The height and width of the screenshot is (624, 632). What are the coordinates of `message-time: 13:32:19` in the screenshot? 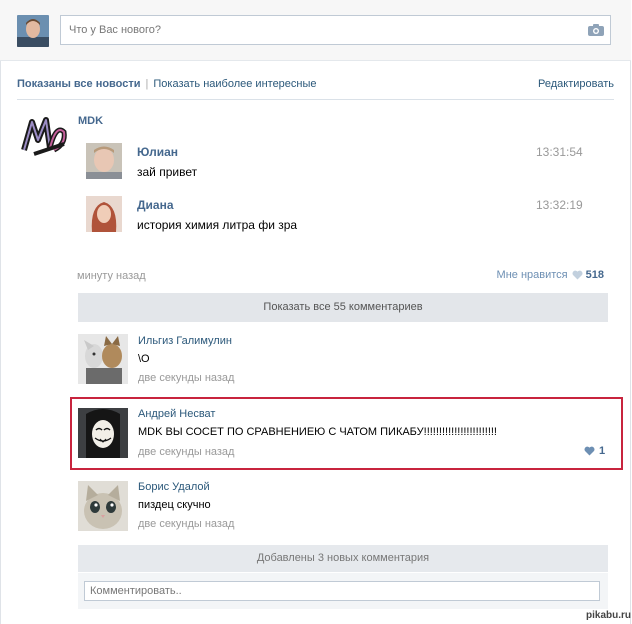 It's located at (559, 205).